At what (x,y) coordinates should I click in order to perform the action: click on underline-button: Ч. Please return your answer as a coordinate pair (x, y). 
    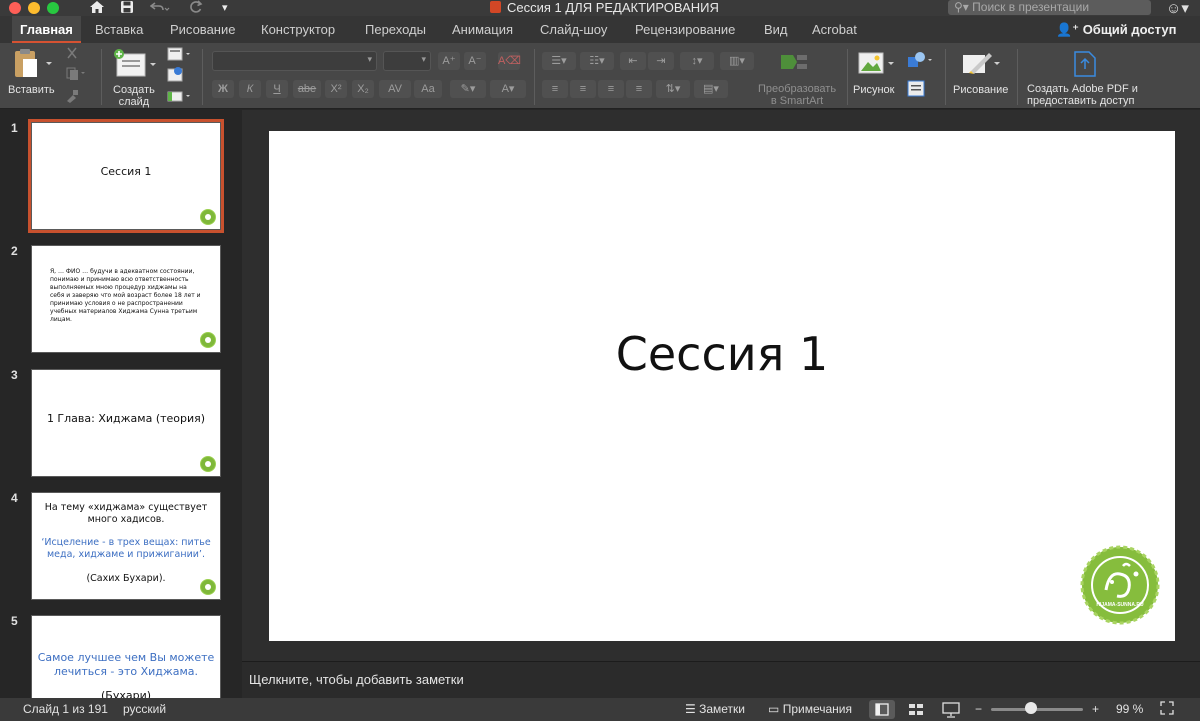
    Looking at the image, I should click on (277, 89).